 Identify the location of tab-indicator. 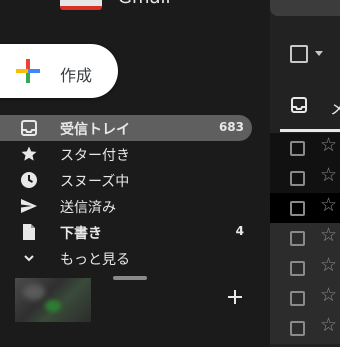
(310, 130).